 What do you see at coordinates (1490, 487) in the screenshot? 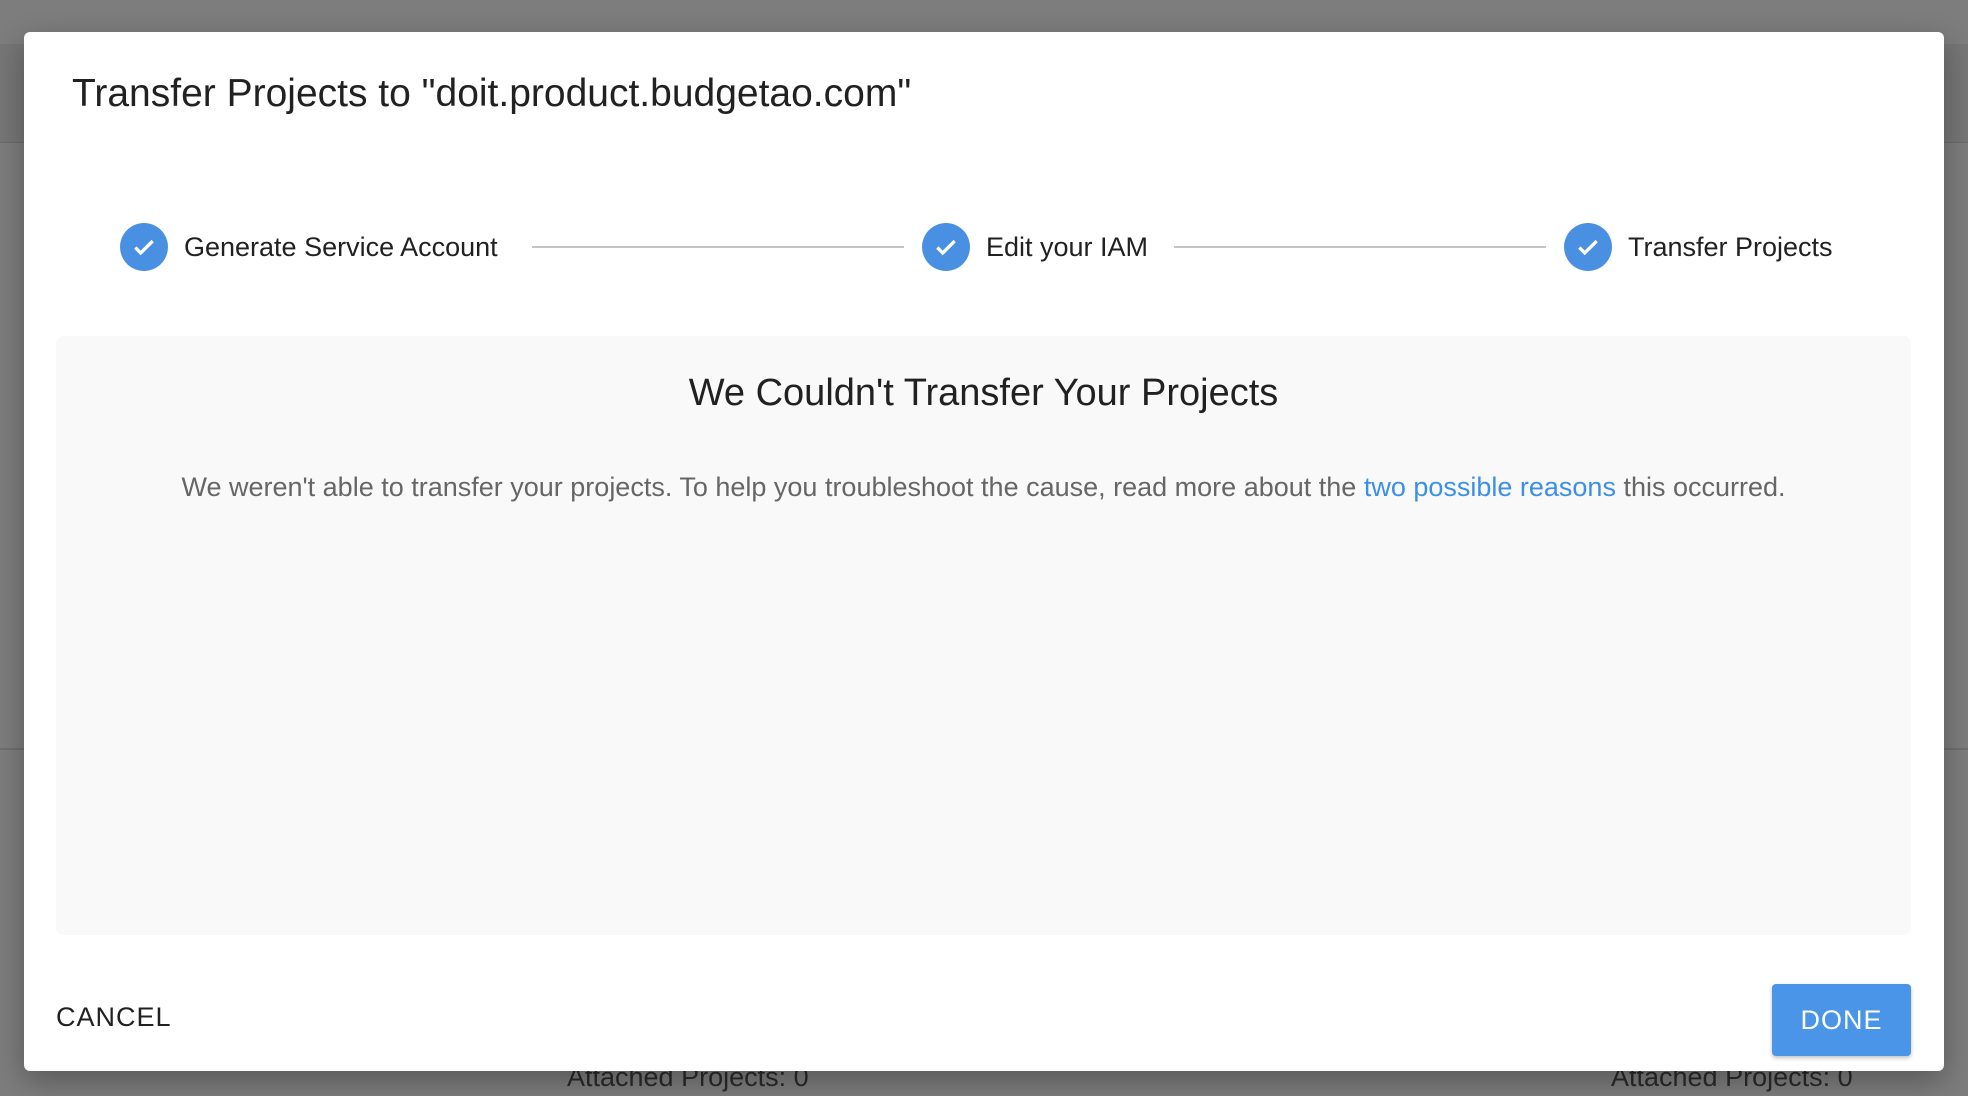
I see `possible-reasons-link: two possible reasons` at bounding box center [1490, 487].